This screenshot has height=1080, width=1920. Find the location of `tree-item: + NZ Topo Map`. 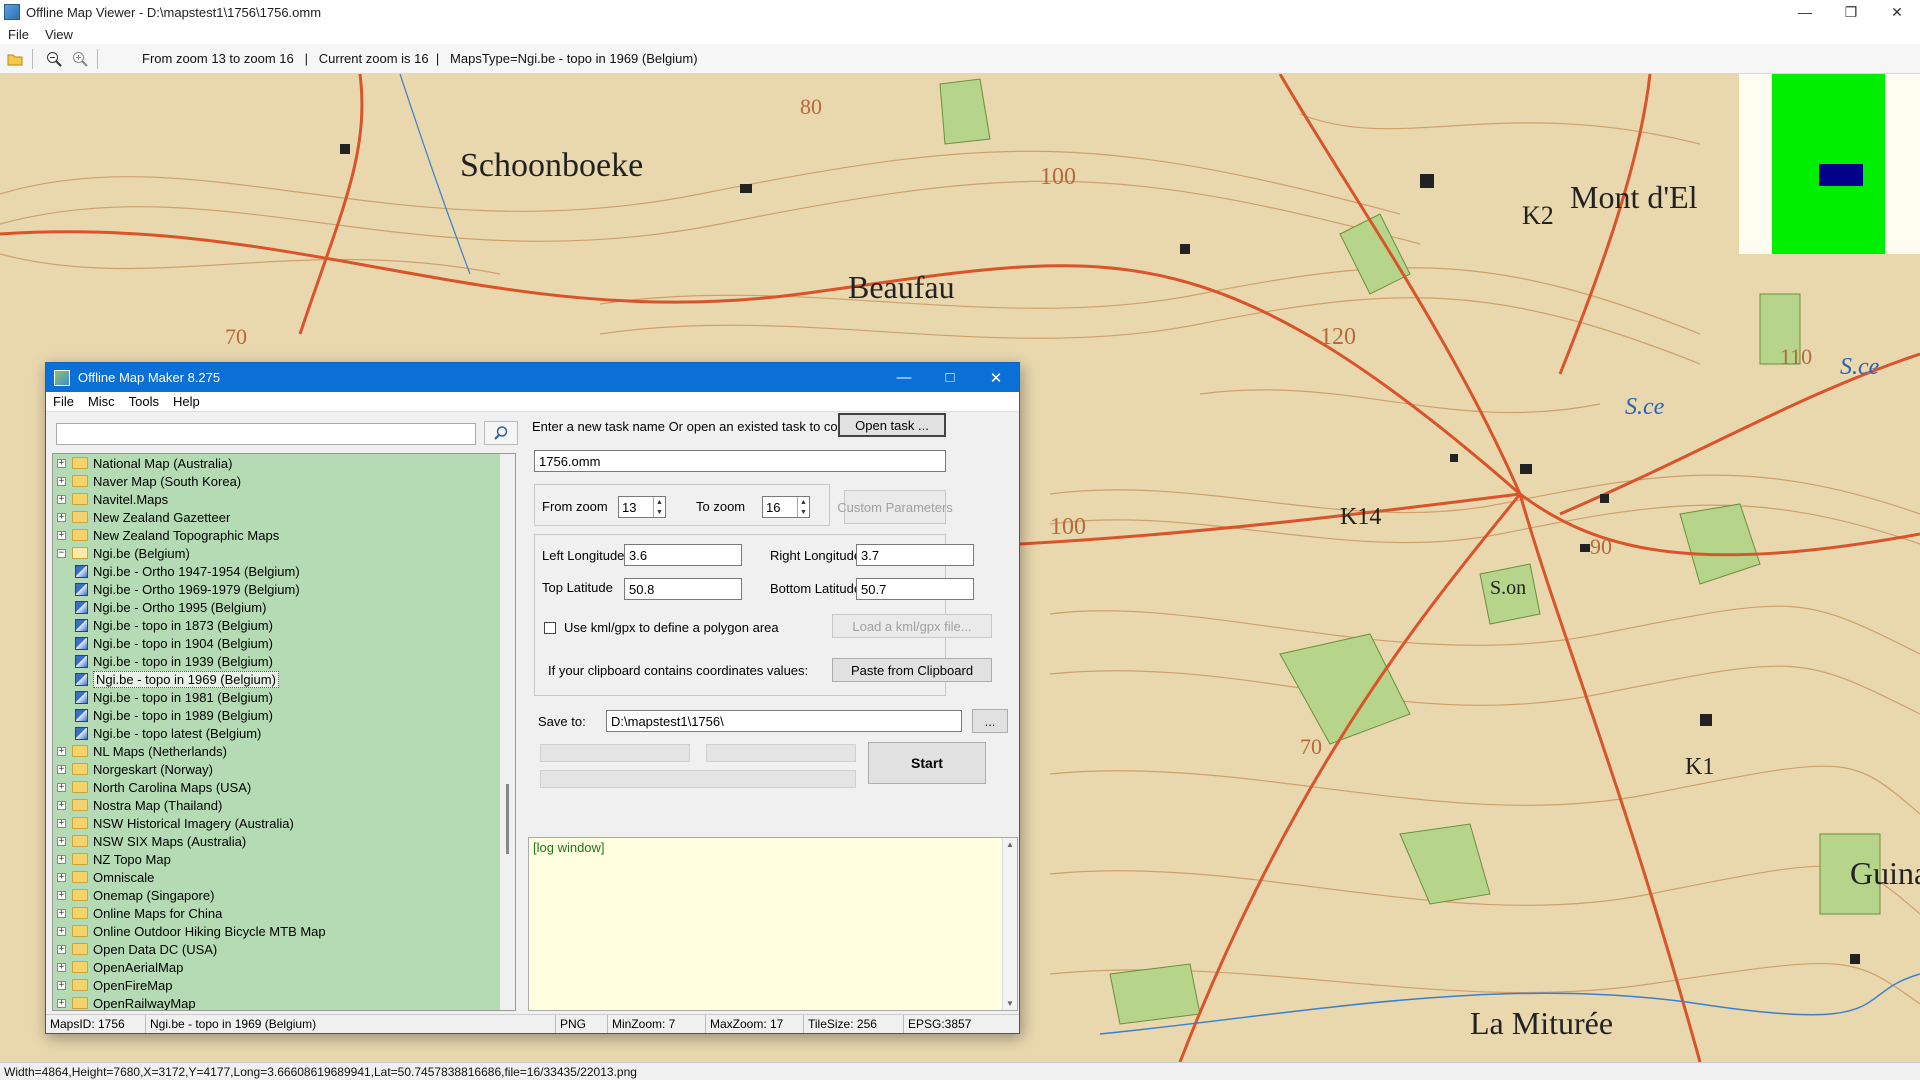

tree-item: + NZ Topo Map is located at coordinates (112, 859).